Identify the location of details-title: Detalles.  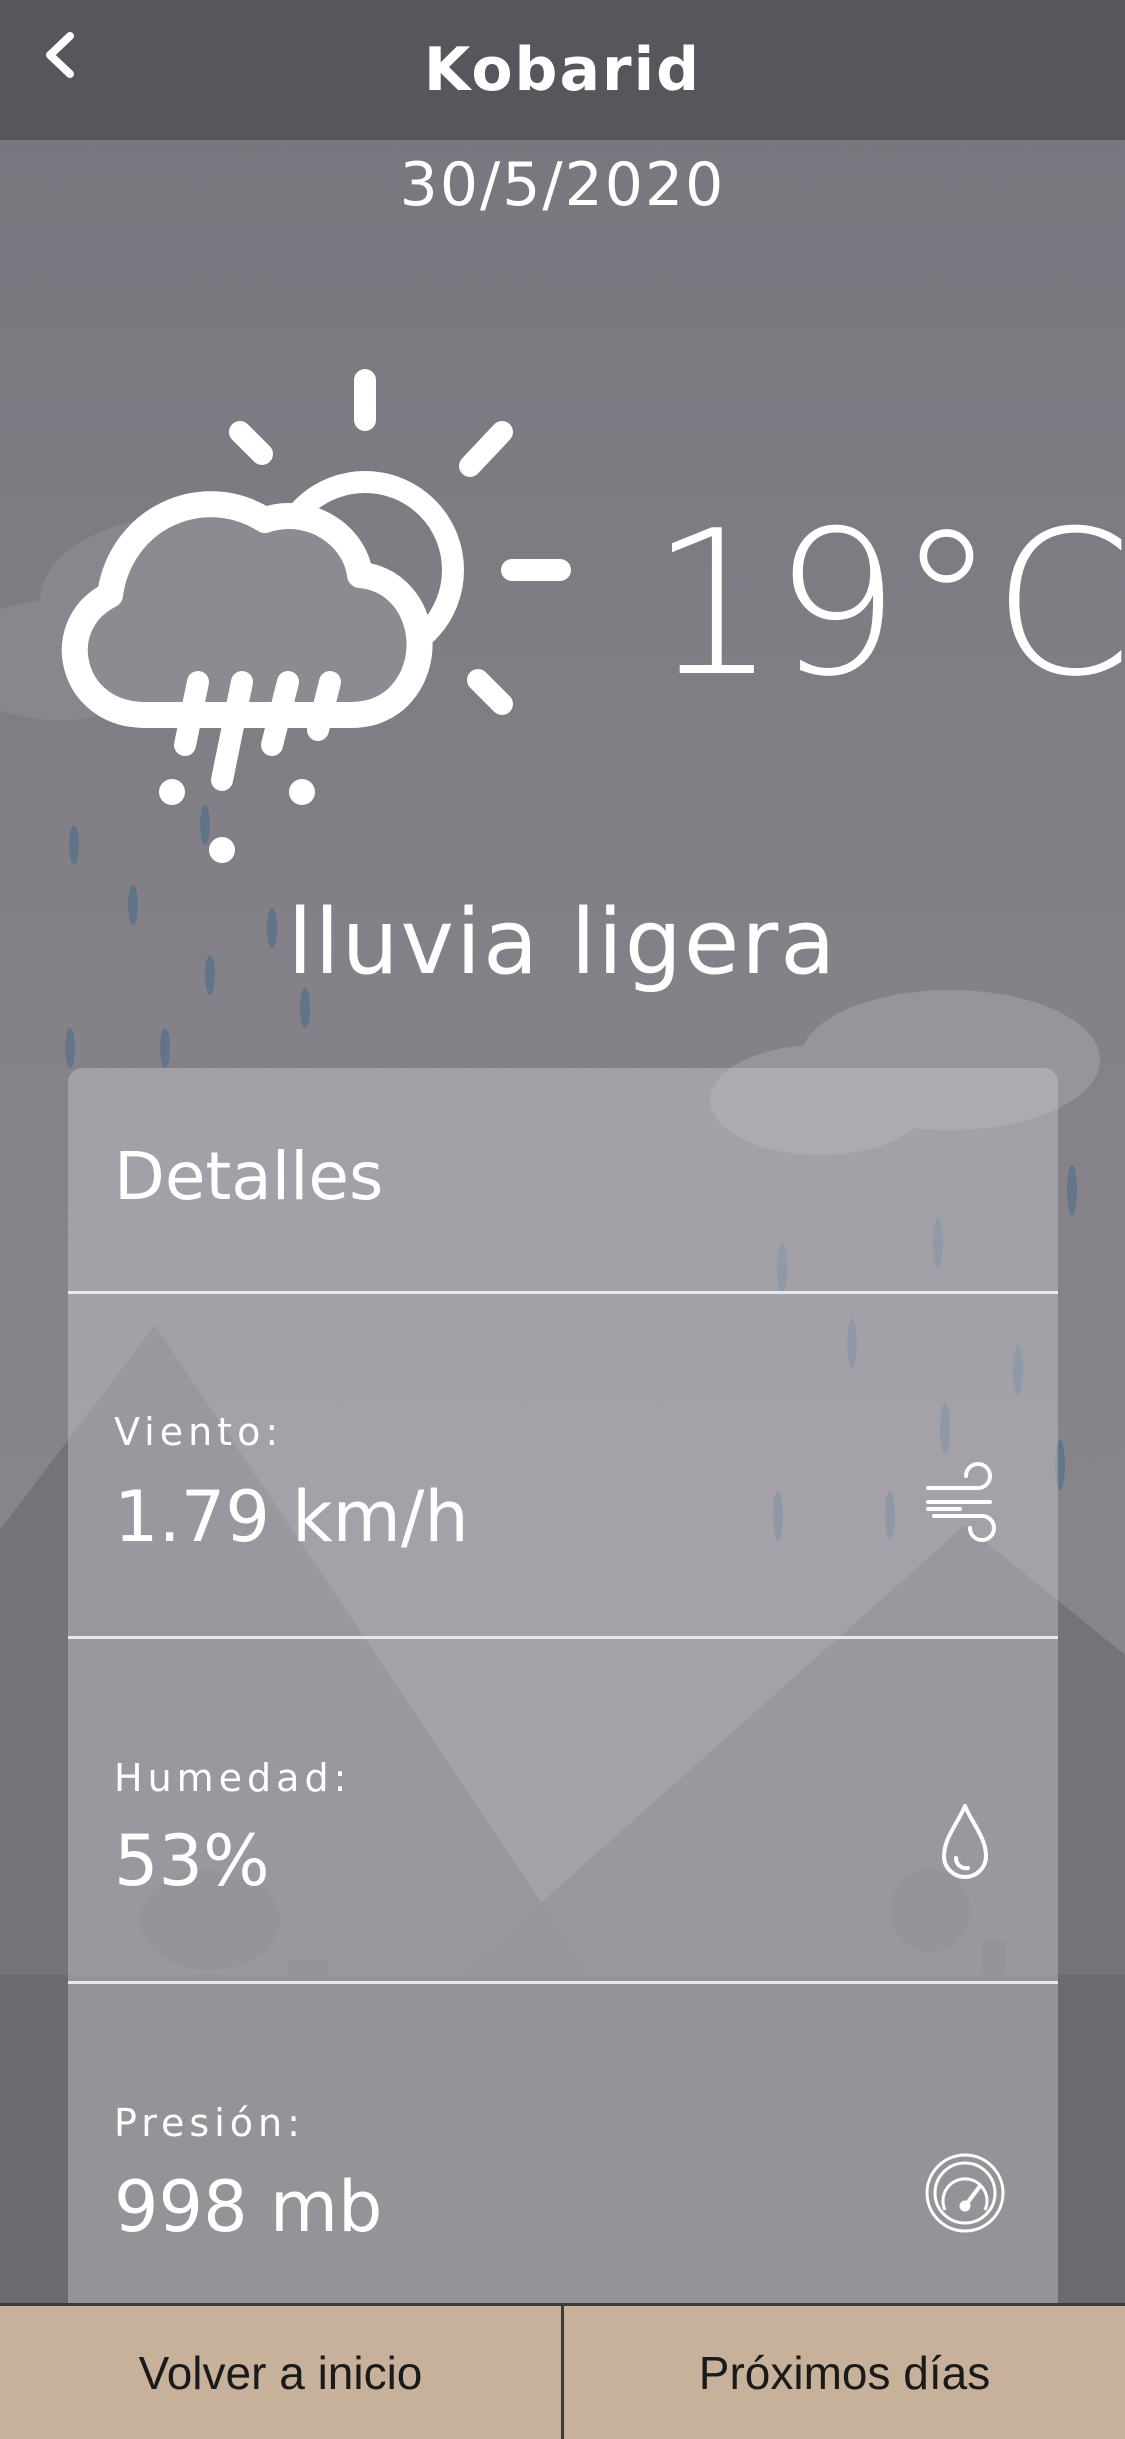
(249, 1176).